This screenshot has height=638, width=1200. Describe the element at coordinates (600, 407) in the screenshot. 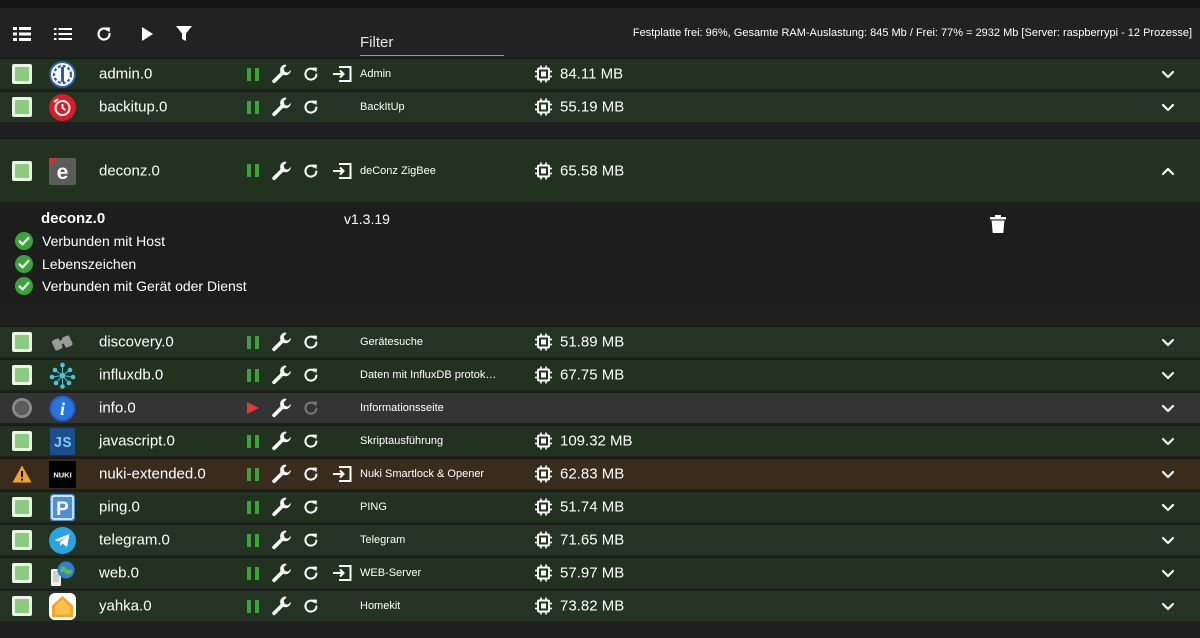

I see `adapter-row: i info.0 Informationsseite` at that location.